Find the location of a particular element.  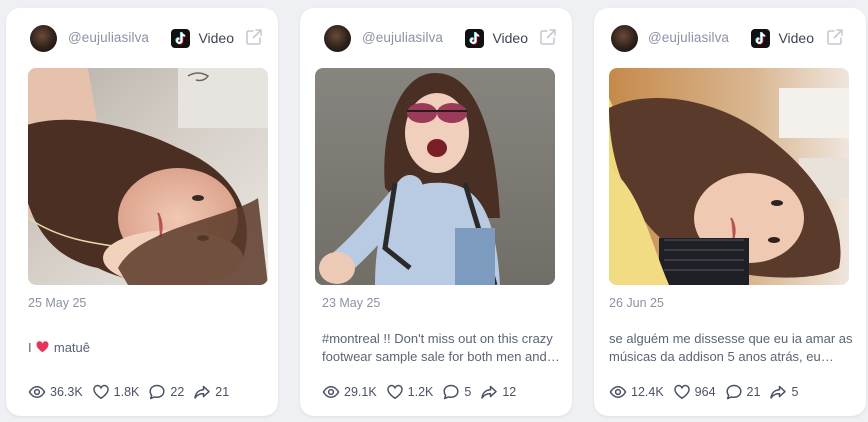

post-caption: I matuê is located at coordinates (148, 348).